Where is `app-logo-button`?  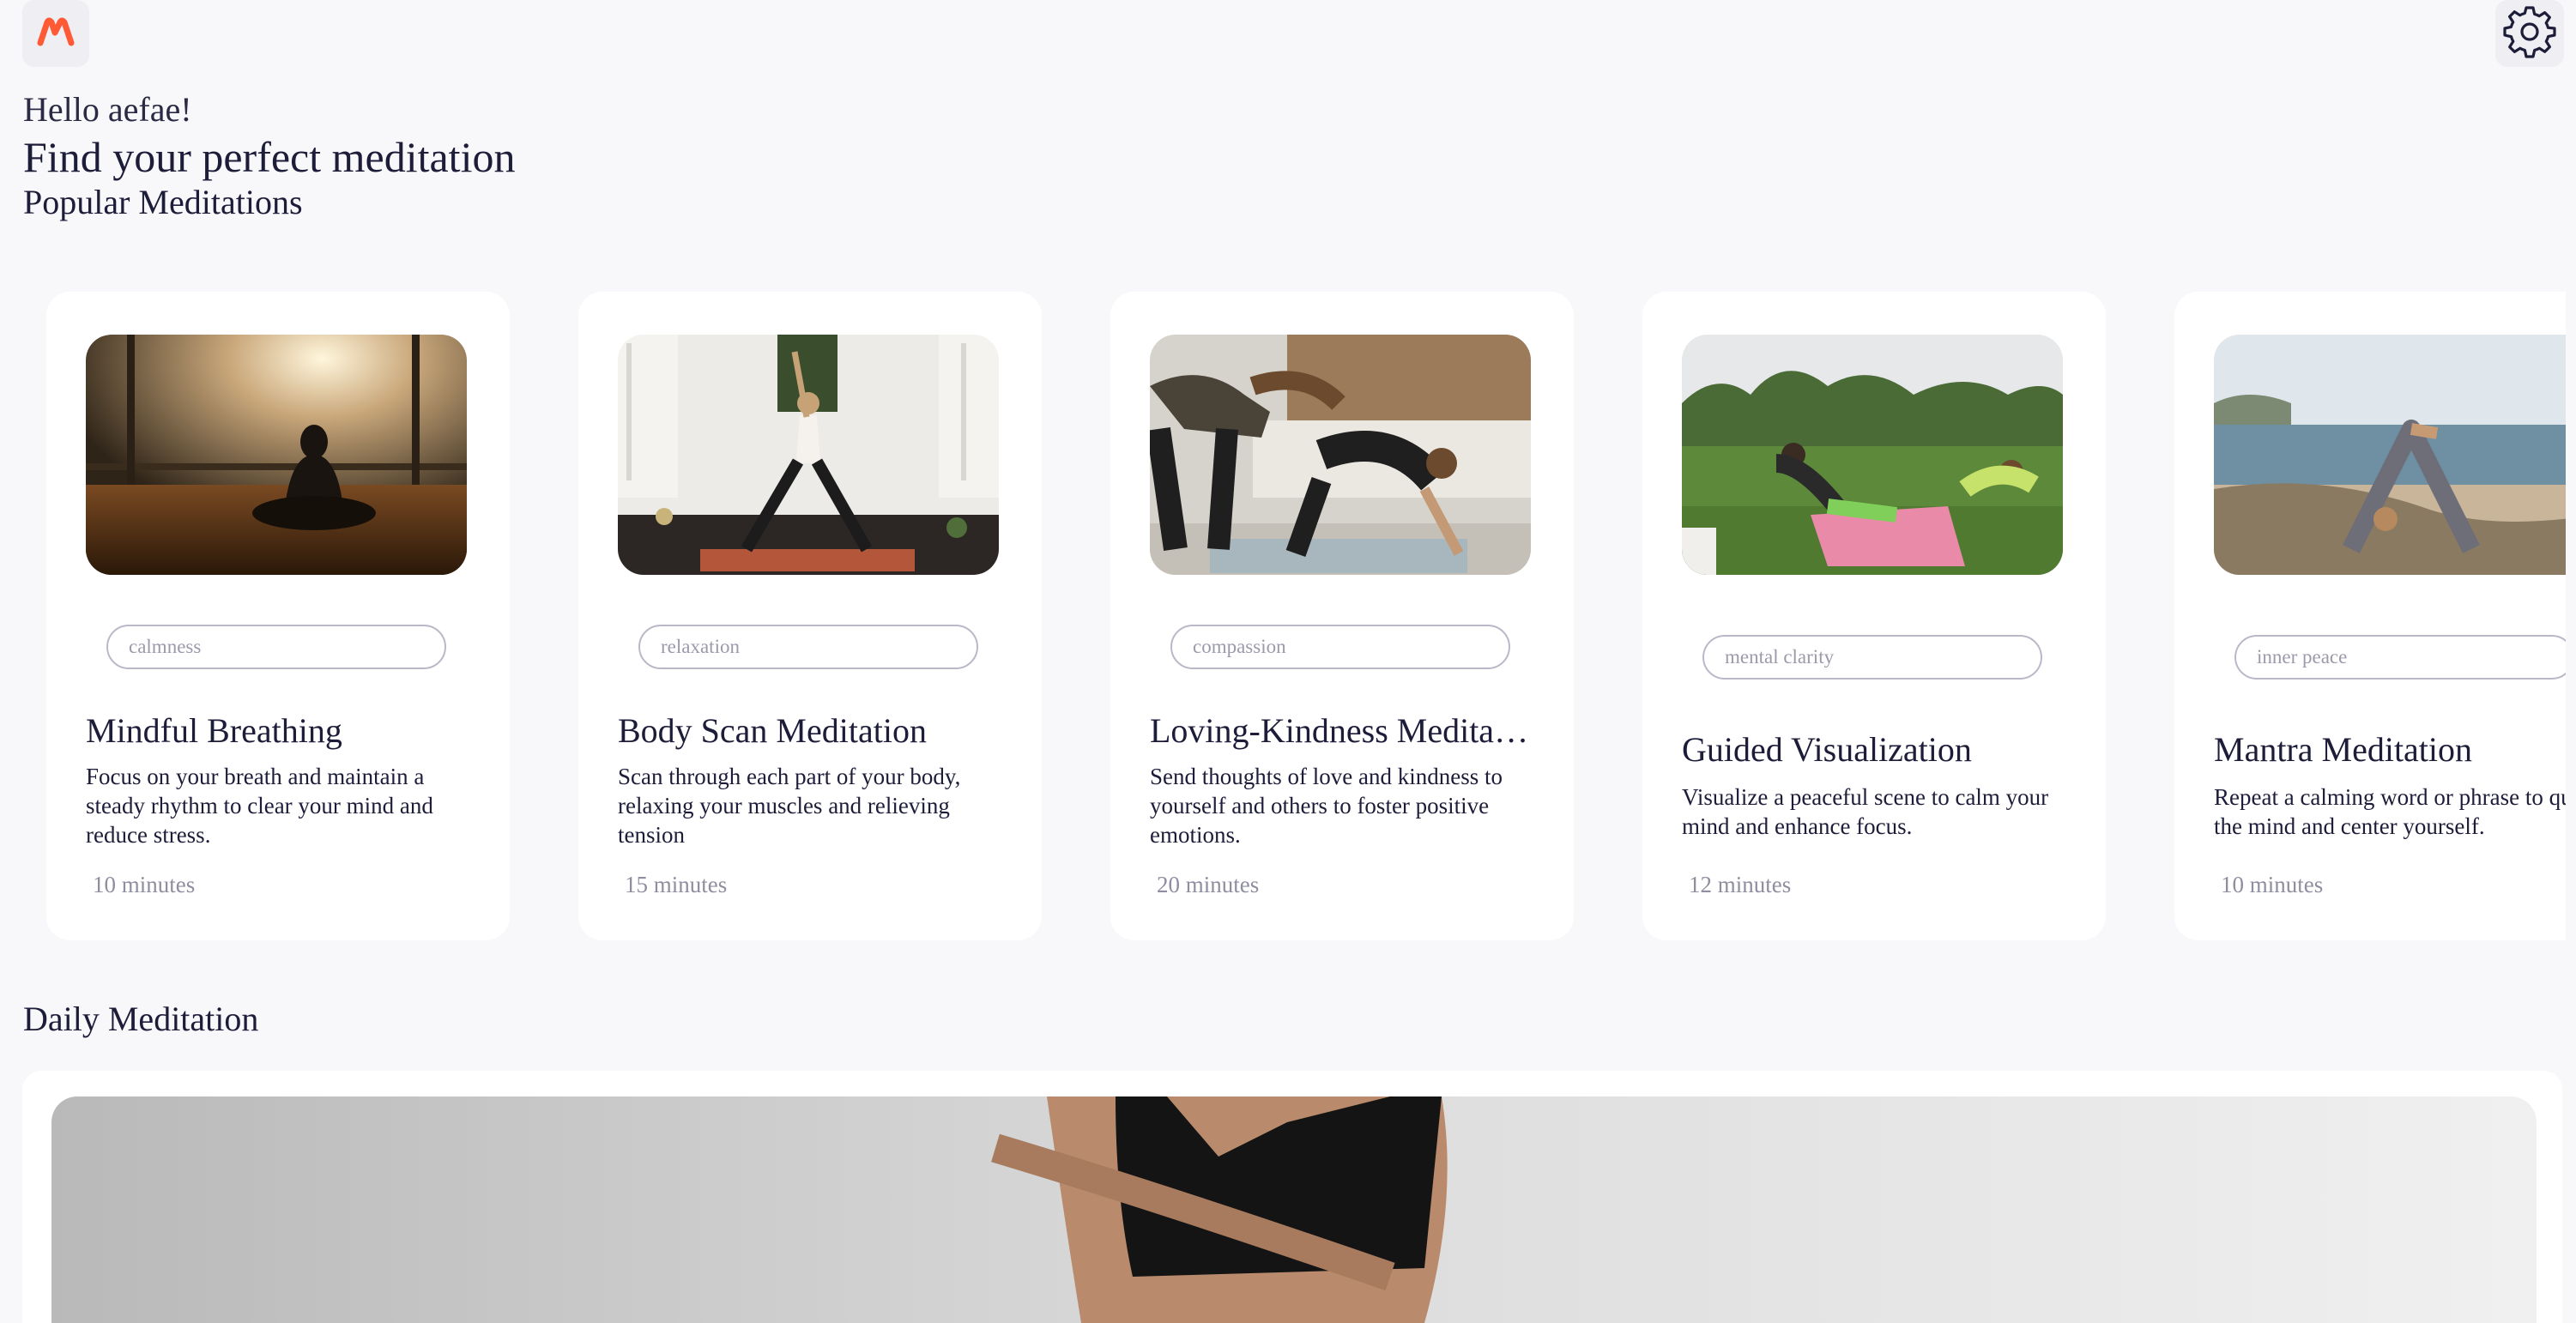 app-logo-button is located at coordinates (55, 33).